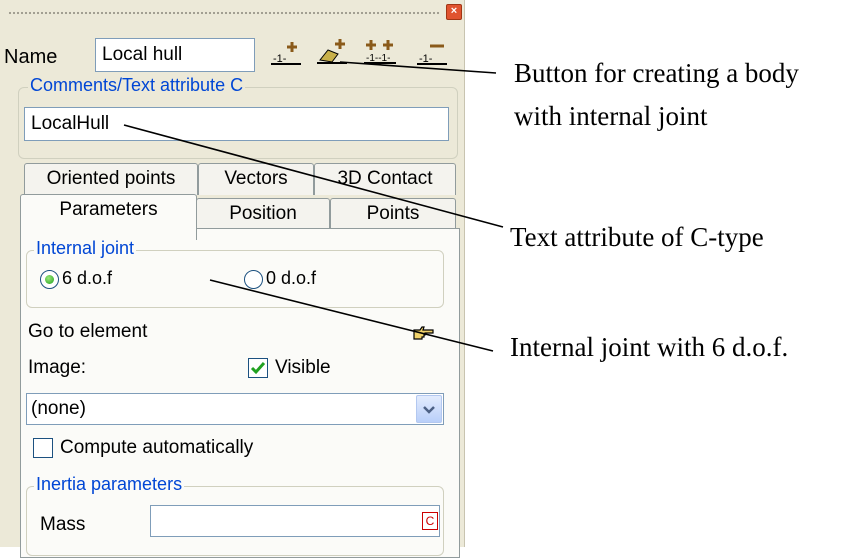 The image size is (854, 558). What do you see at coordinates (656, 73) in the screenshot?
I see `annotation-button-line1: Button for creating a body` at bounding box center [656, 73].